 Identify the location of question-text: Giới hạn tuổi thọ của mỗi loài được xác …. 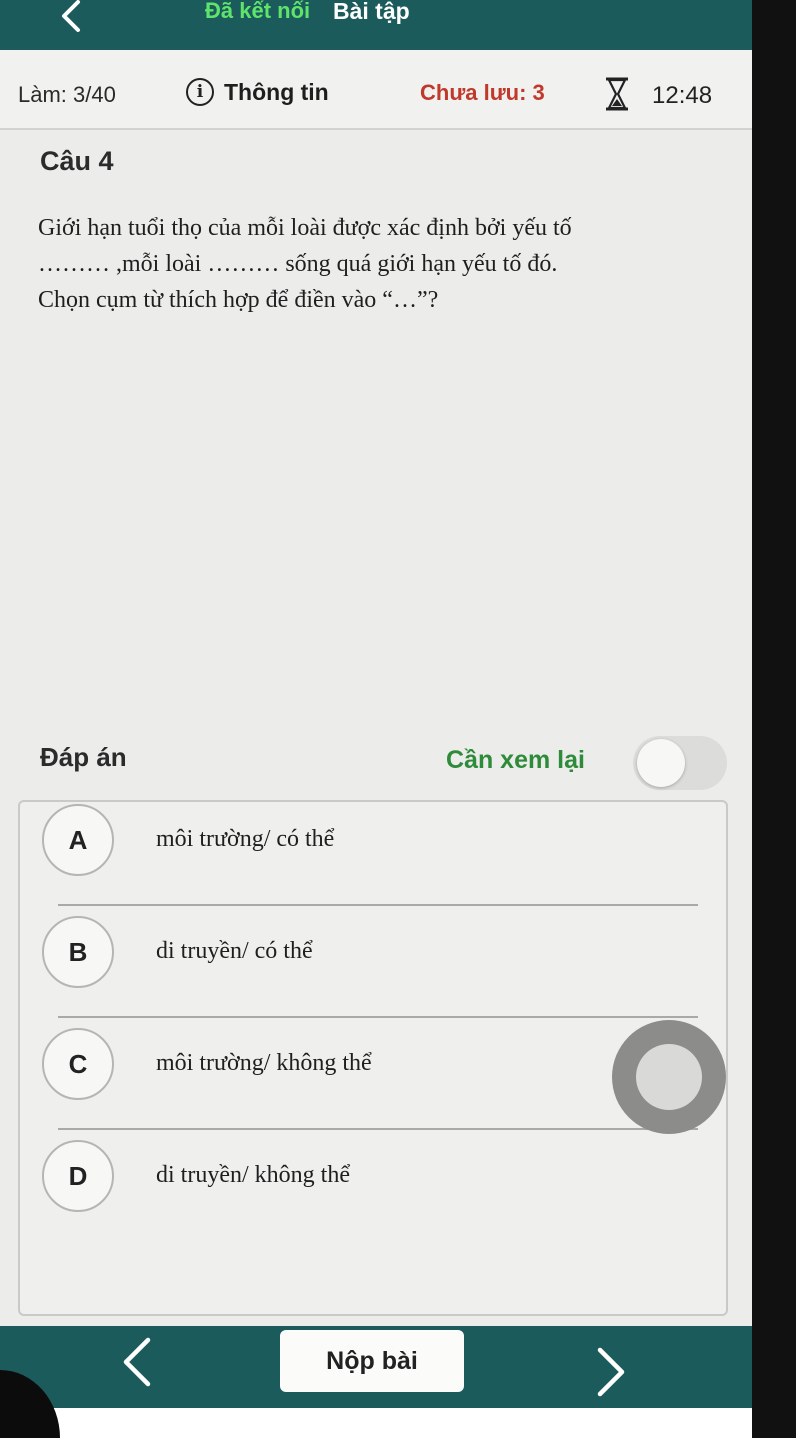
(383, 264).